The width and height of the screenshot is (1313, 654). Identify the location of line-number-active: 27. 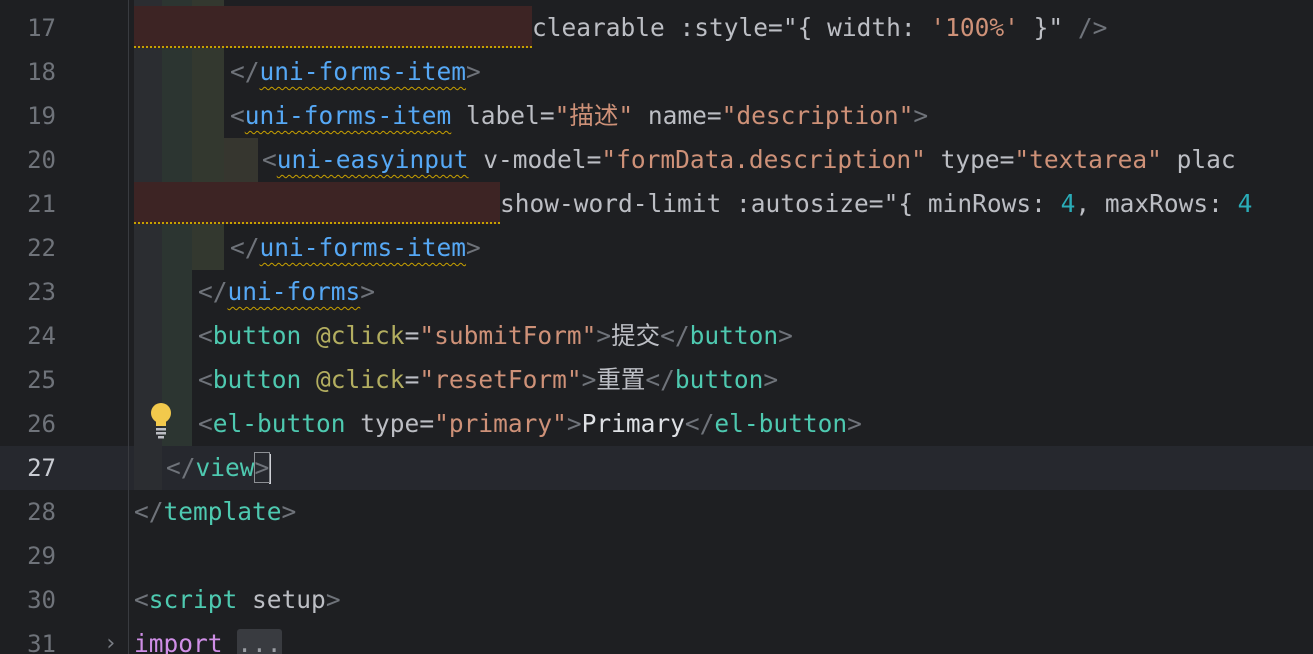
(41, 468).